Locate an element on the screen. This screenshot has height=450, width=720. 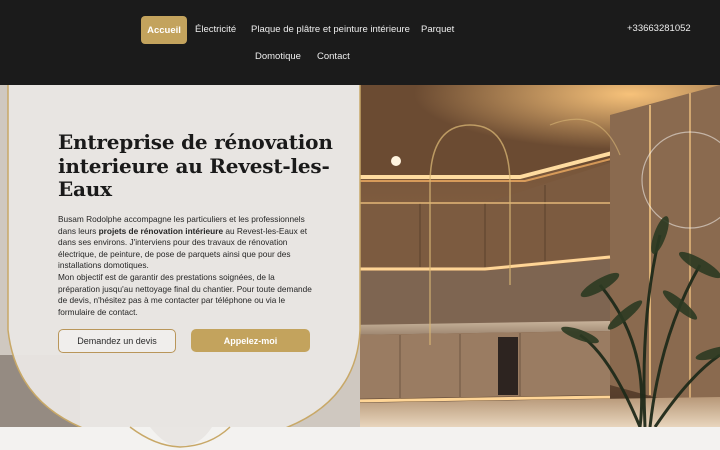
page-bottom-strip is located at coordinates (360, 438).